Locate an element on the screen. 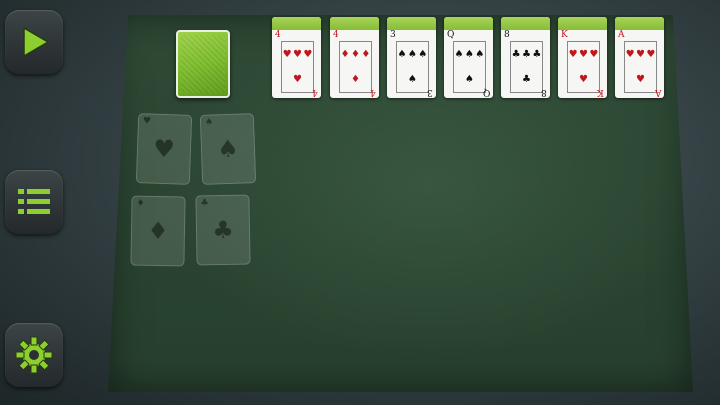  foundation-diamonds: ♦ ♦ is located at coordinates (158, 231).